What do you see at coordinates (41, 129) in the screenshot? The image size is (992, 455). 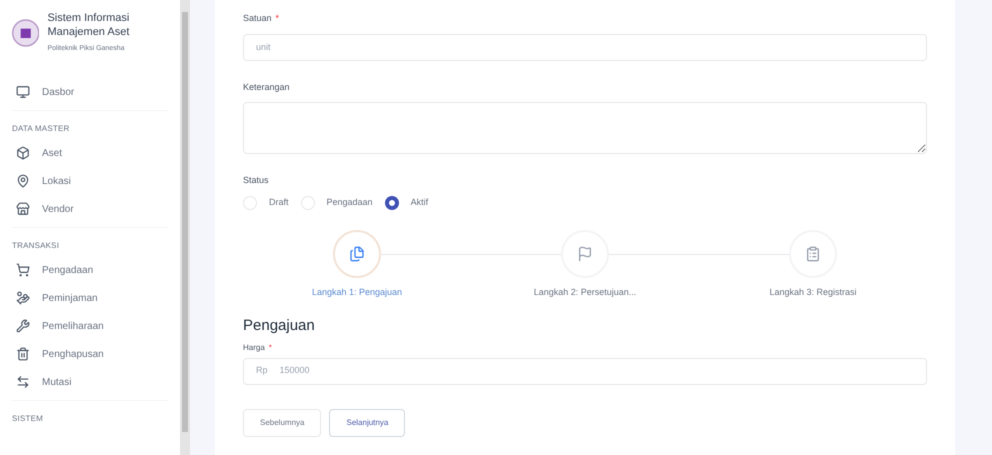 I see `section-heading: DATA MASTER` at bounding box center [41, 129].